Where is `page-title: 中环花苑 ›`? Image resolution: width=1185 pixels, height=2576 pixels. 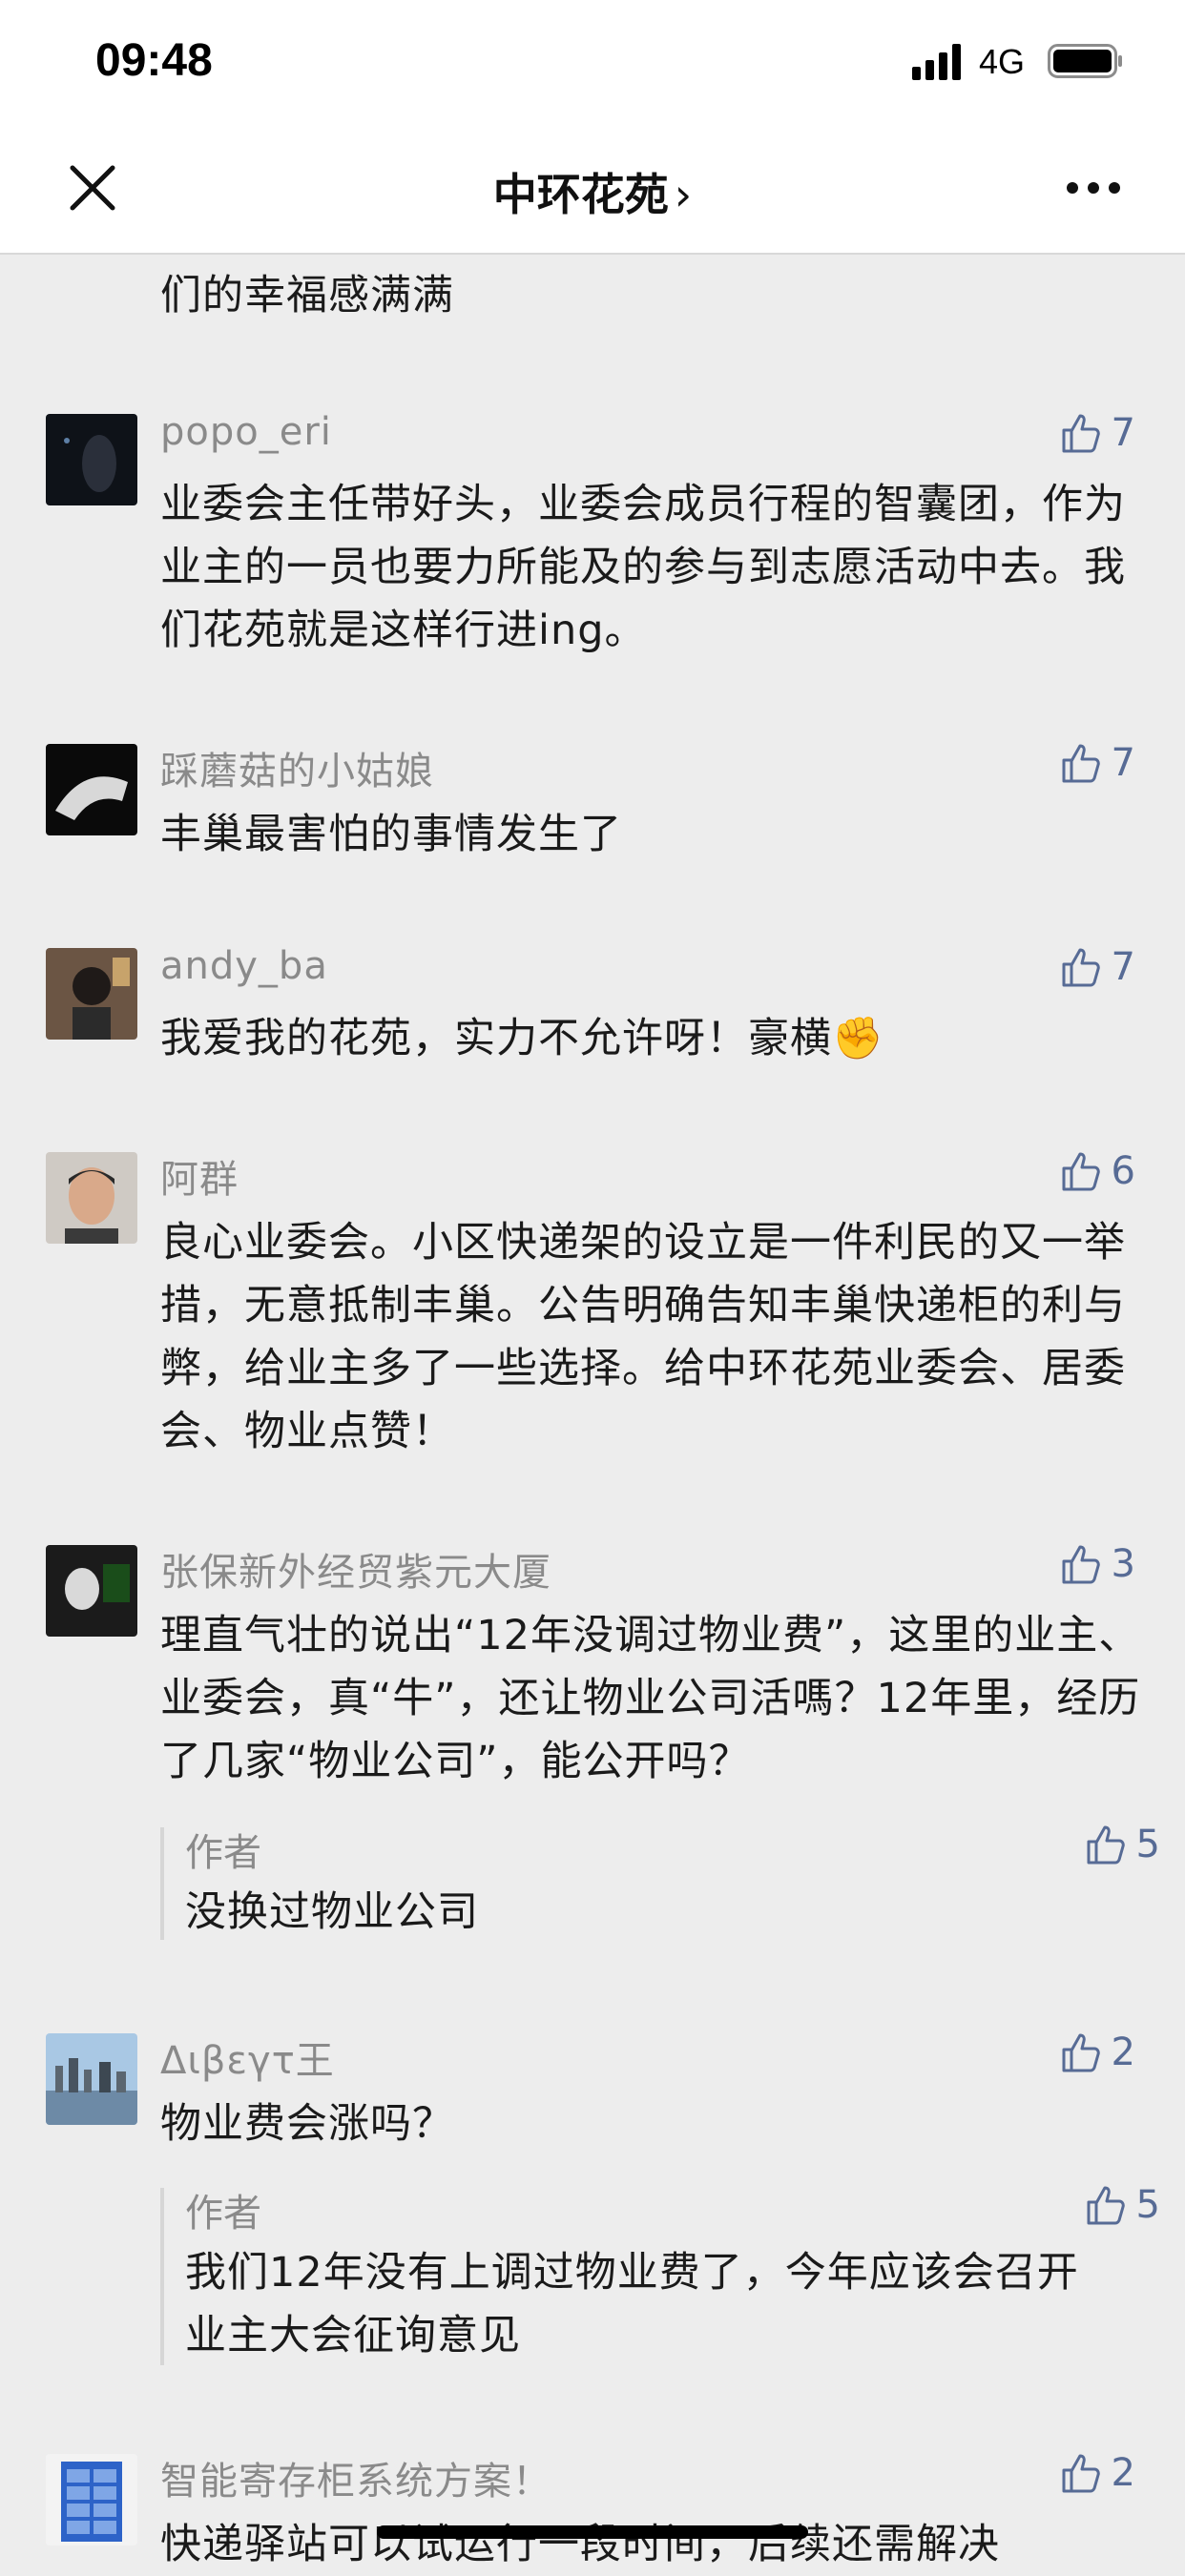 page-title: 中环花苑 › is located at coordinates (592, 191).